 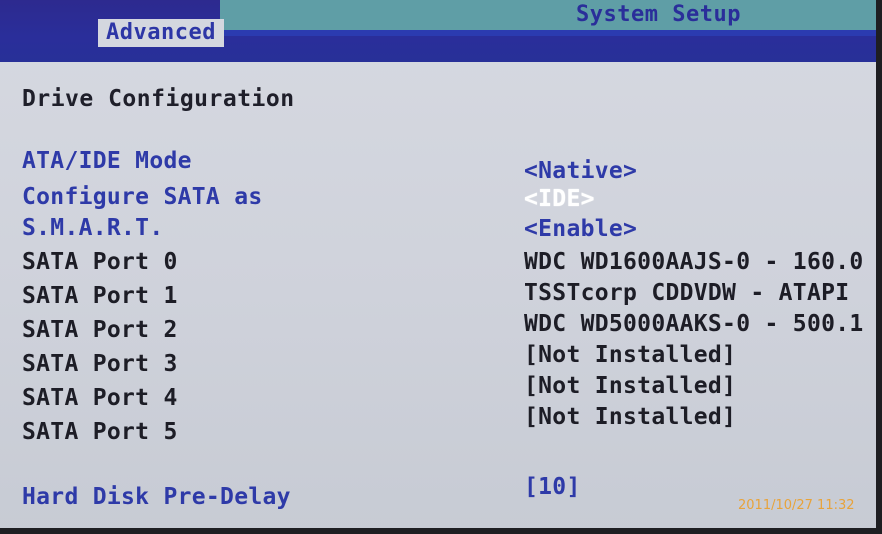 I want to click on window-title: System Setup, so click(x=658, y=14).